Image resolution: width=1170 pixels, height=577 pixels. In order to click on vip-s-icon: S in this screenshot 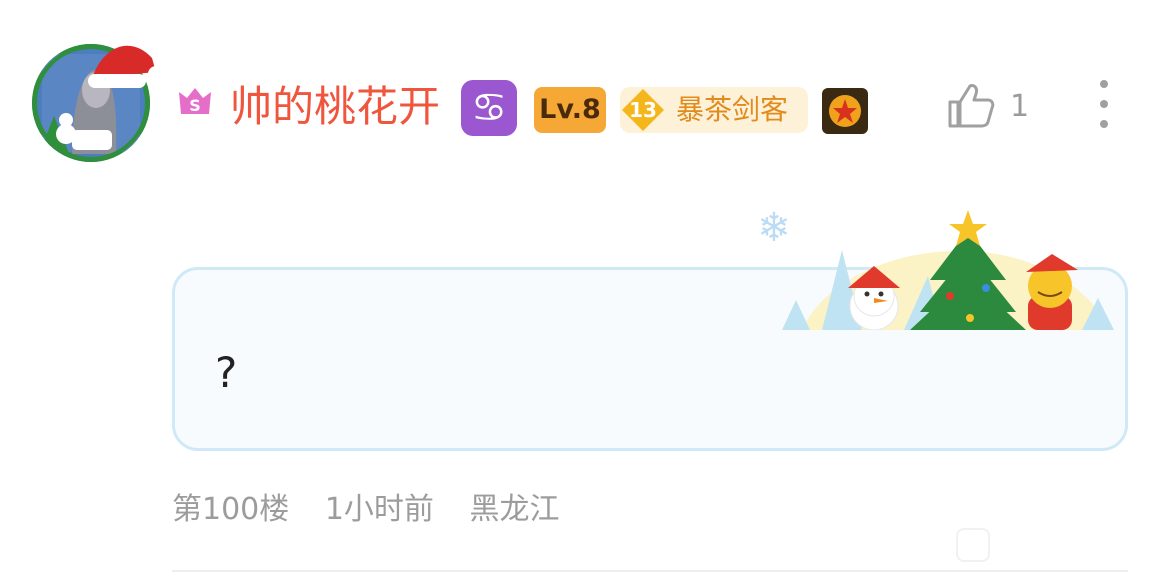, I will do `click(195, 101)`.